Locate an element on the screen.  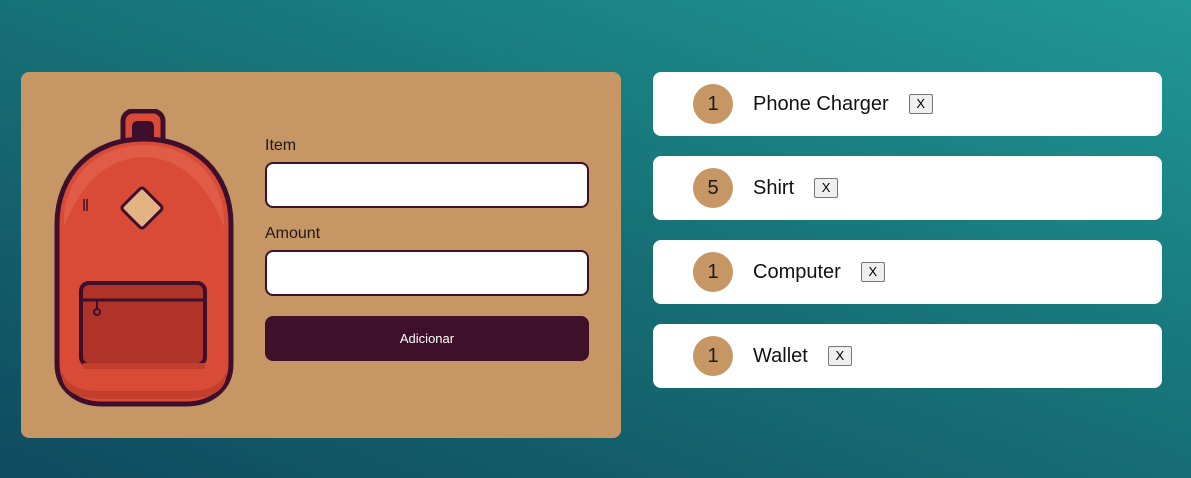
list-item: 5 Shirt X is located at coordinates (907, 188).